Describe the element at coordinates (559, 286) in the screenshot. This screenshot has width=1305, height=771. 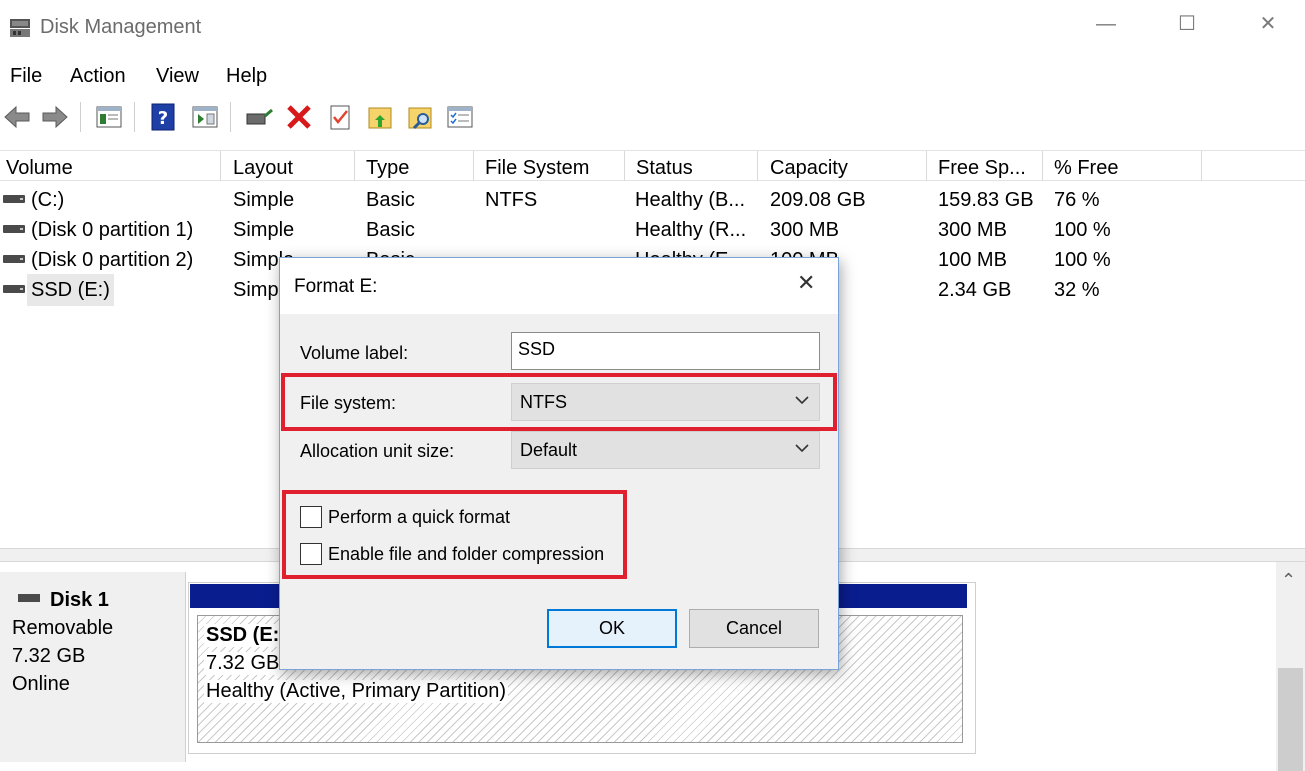
I see `dialog-title-bar: Format E: ✕` at that location.